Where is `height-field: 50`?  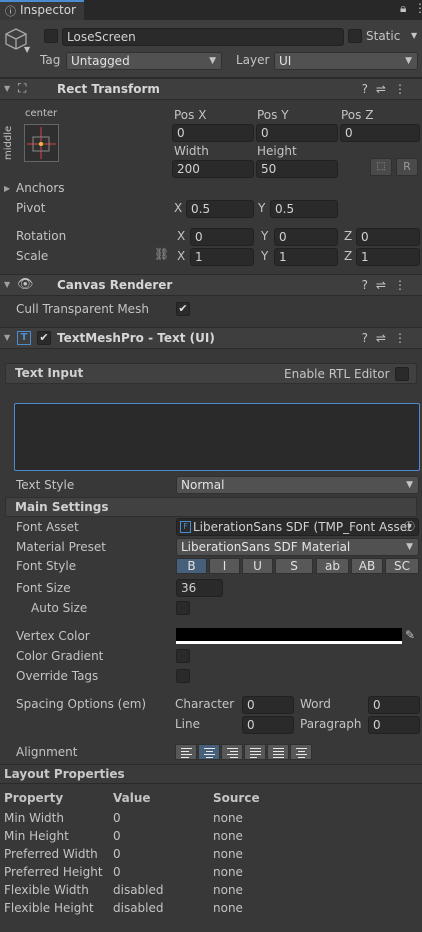 height-field: 50 is located at coordinates (297, 169).